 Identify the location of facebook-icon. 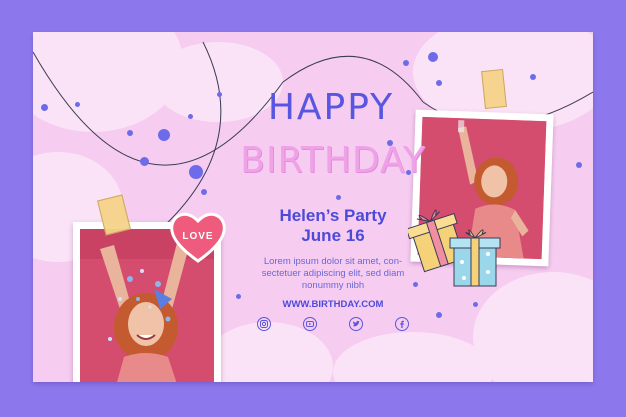
(402, 324).